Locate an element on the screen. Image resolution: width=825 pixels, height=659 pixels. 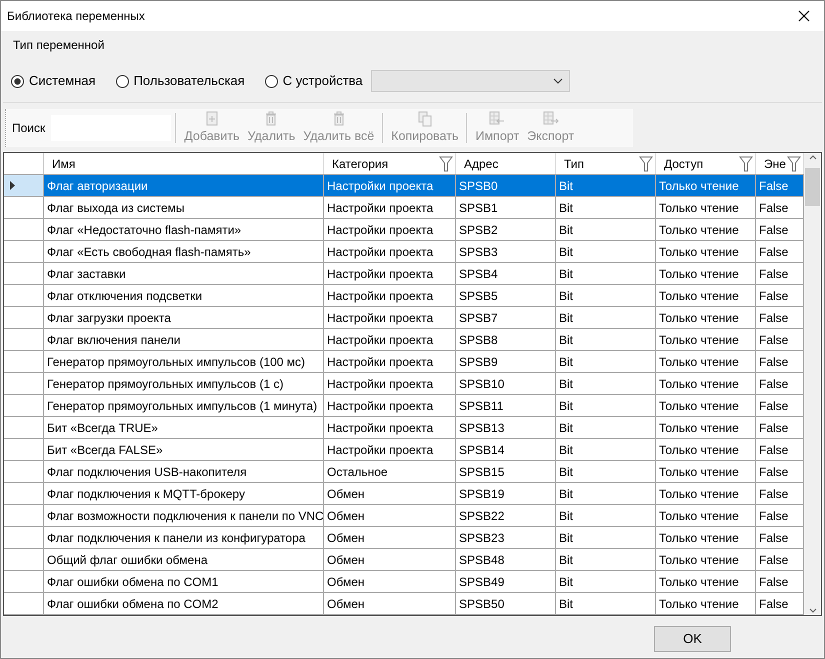
window-title: Библиотека переменных is located at coordinates (76, 16).